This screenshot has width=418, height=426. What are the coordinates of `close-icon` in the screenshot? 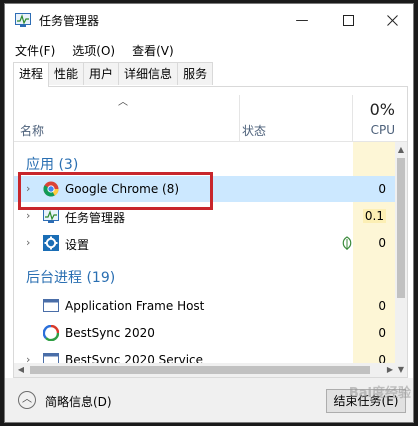 It's located at (392, 20).